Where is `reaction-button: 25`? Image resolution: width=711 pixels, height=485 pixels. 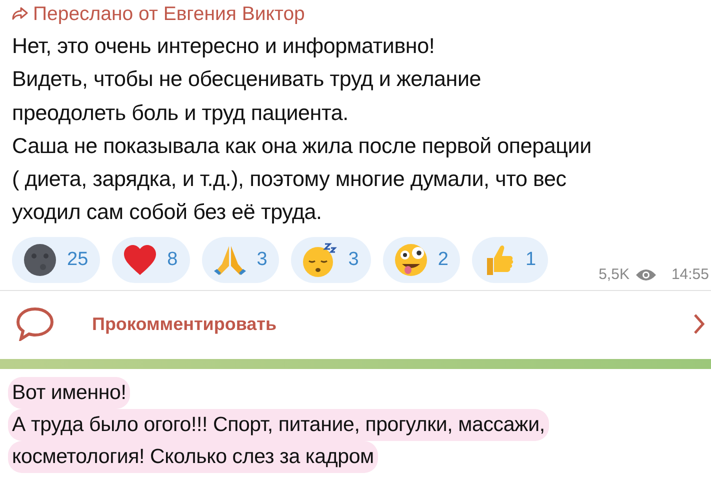
reaction-button: 25 is located at coordinates (56, 260).